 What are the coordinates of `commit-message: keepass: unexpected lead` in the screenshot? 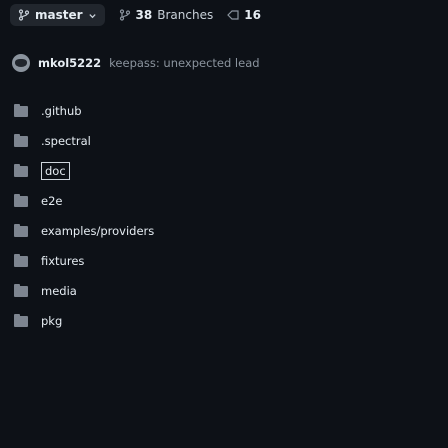 It's located at (184, 63).